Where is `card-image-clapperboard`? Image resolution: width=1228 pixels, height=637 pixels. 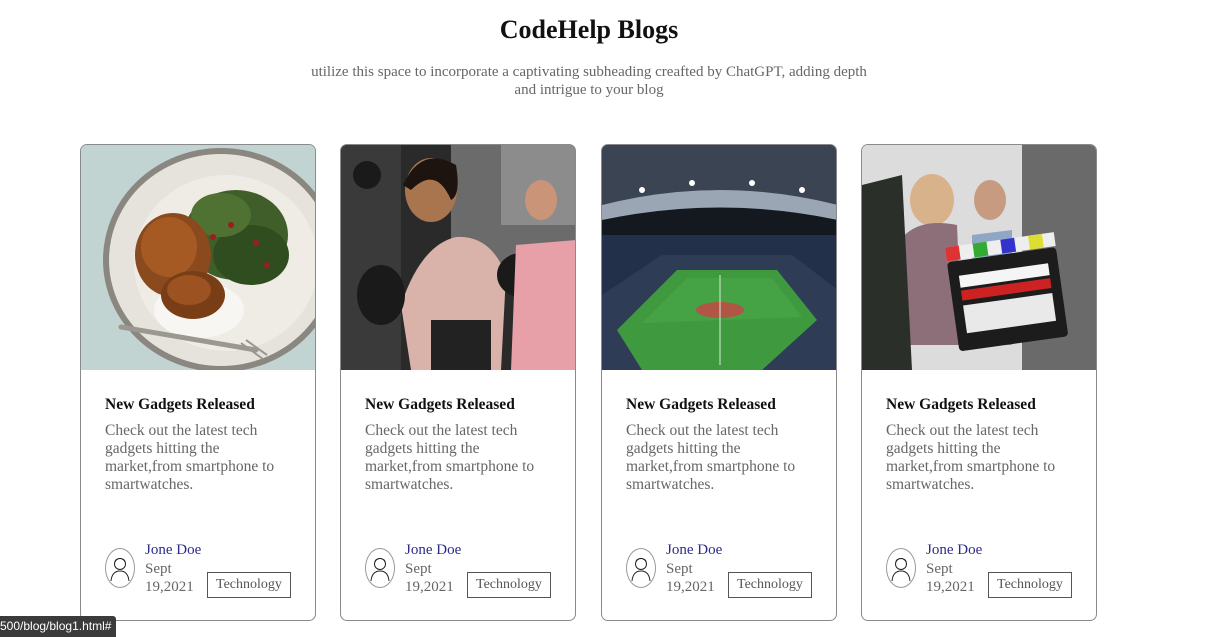
card-image-clapperboard is located at coordinates (979, 257).